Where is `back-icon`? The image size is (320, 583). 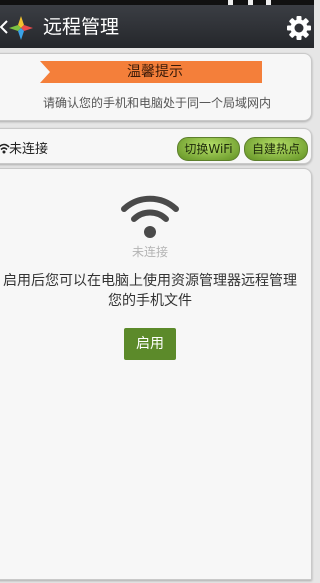
back-icon is located at coordinates (4, 27).